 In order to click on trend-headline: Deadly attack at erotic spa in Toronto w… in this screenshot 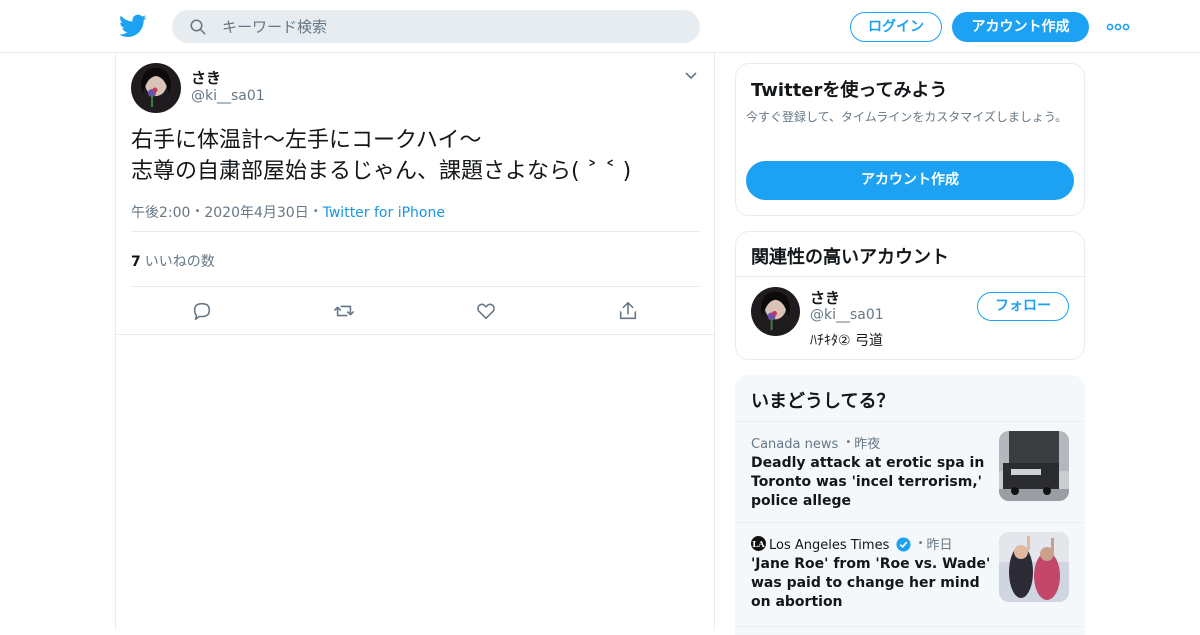, I will do `click(868, 482)`.